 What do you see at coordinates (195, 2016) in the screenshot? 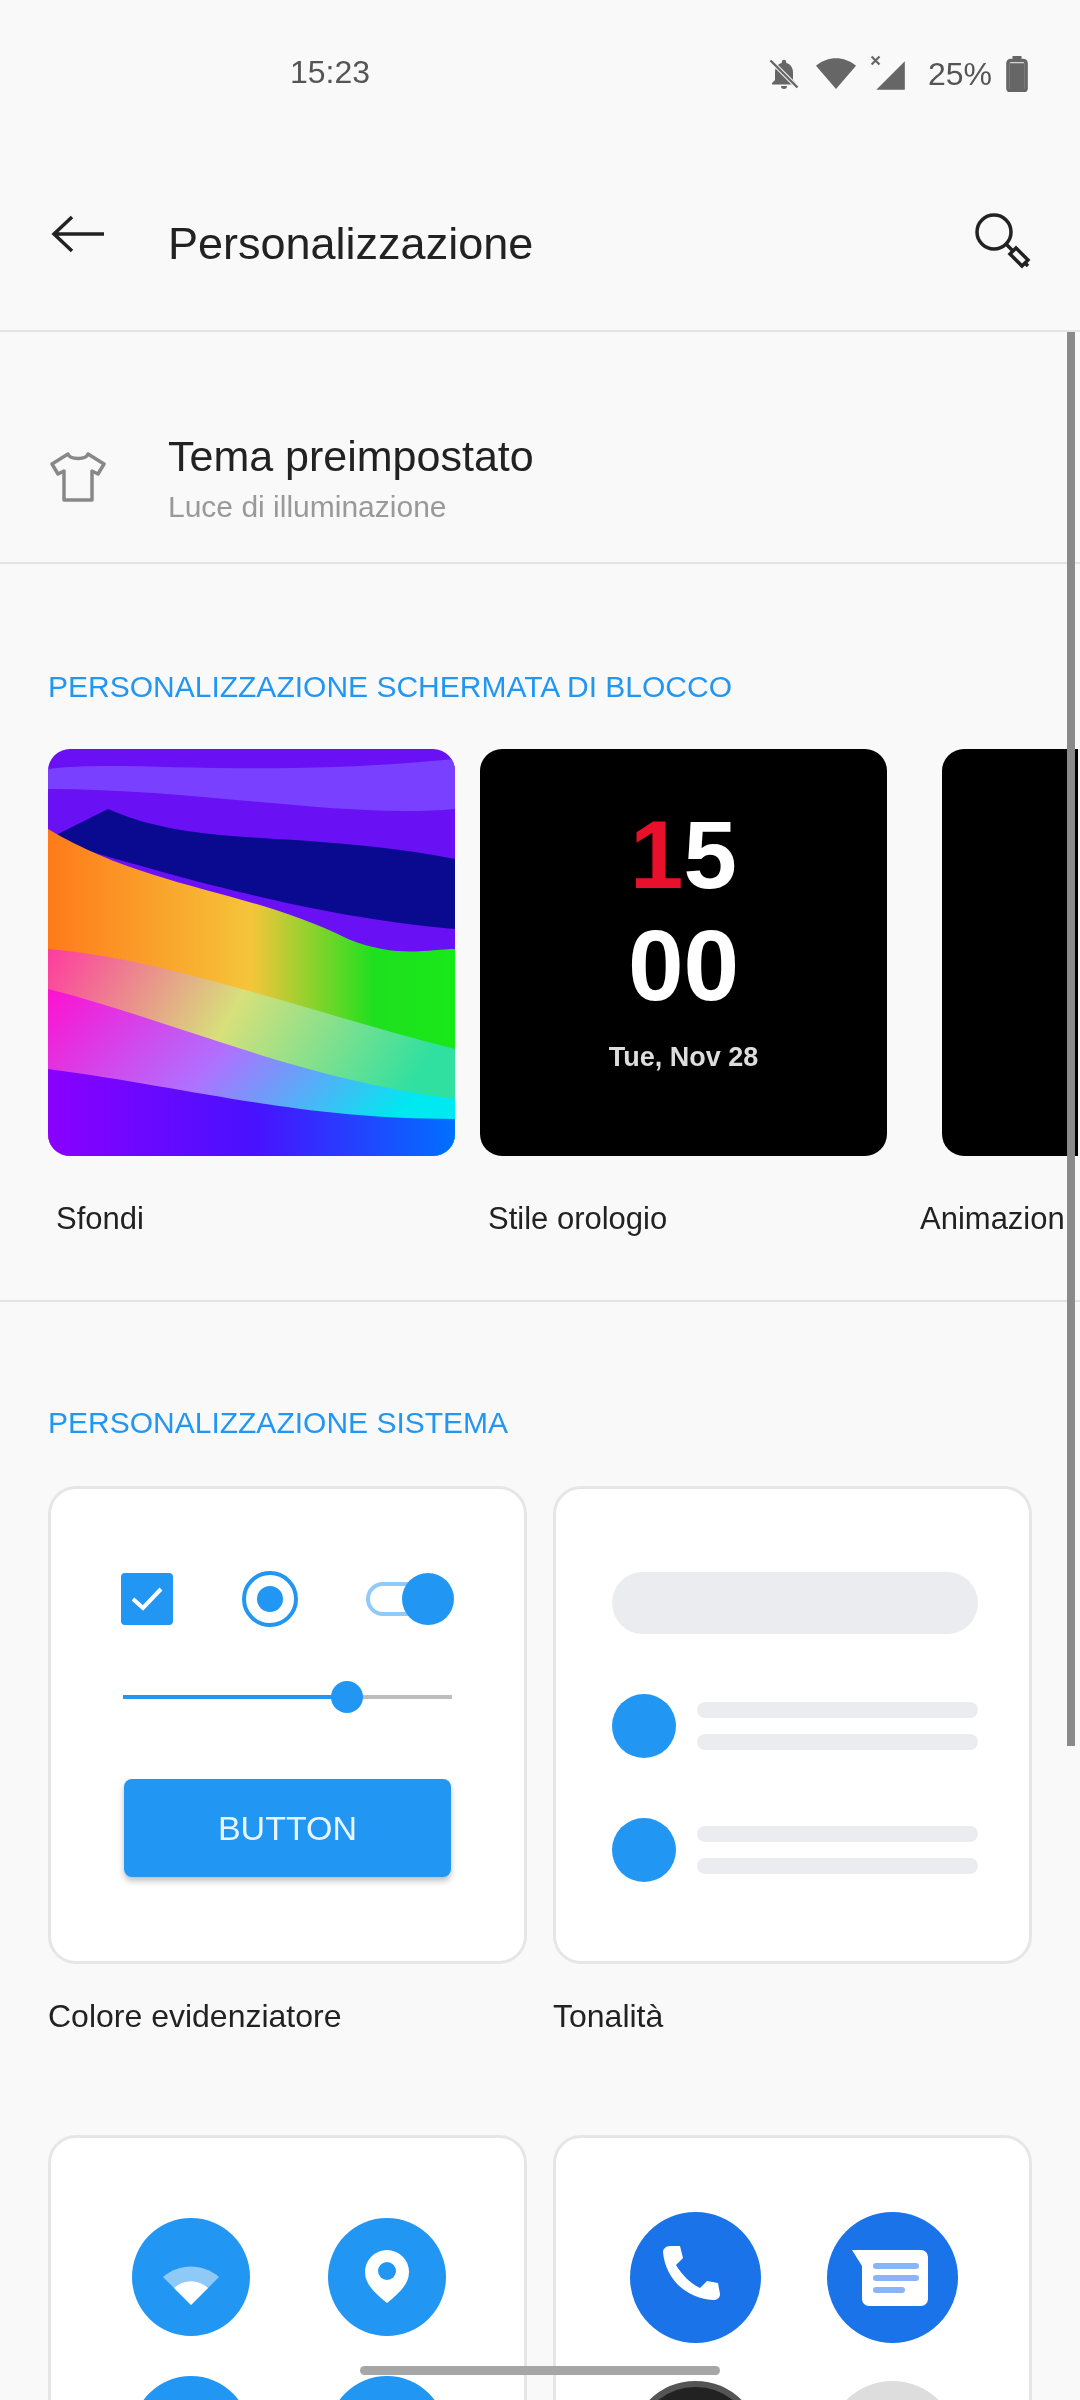
I see `preview-label: Colore evidenziatore` at bounding box center [195, 2016].